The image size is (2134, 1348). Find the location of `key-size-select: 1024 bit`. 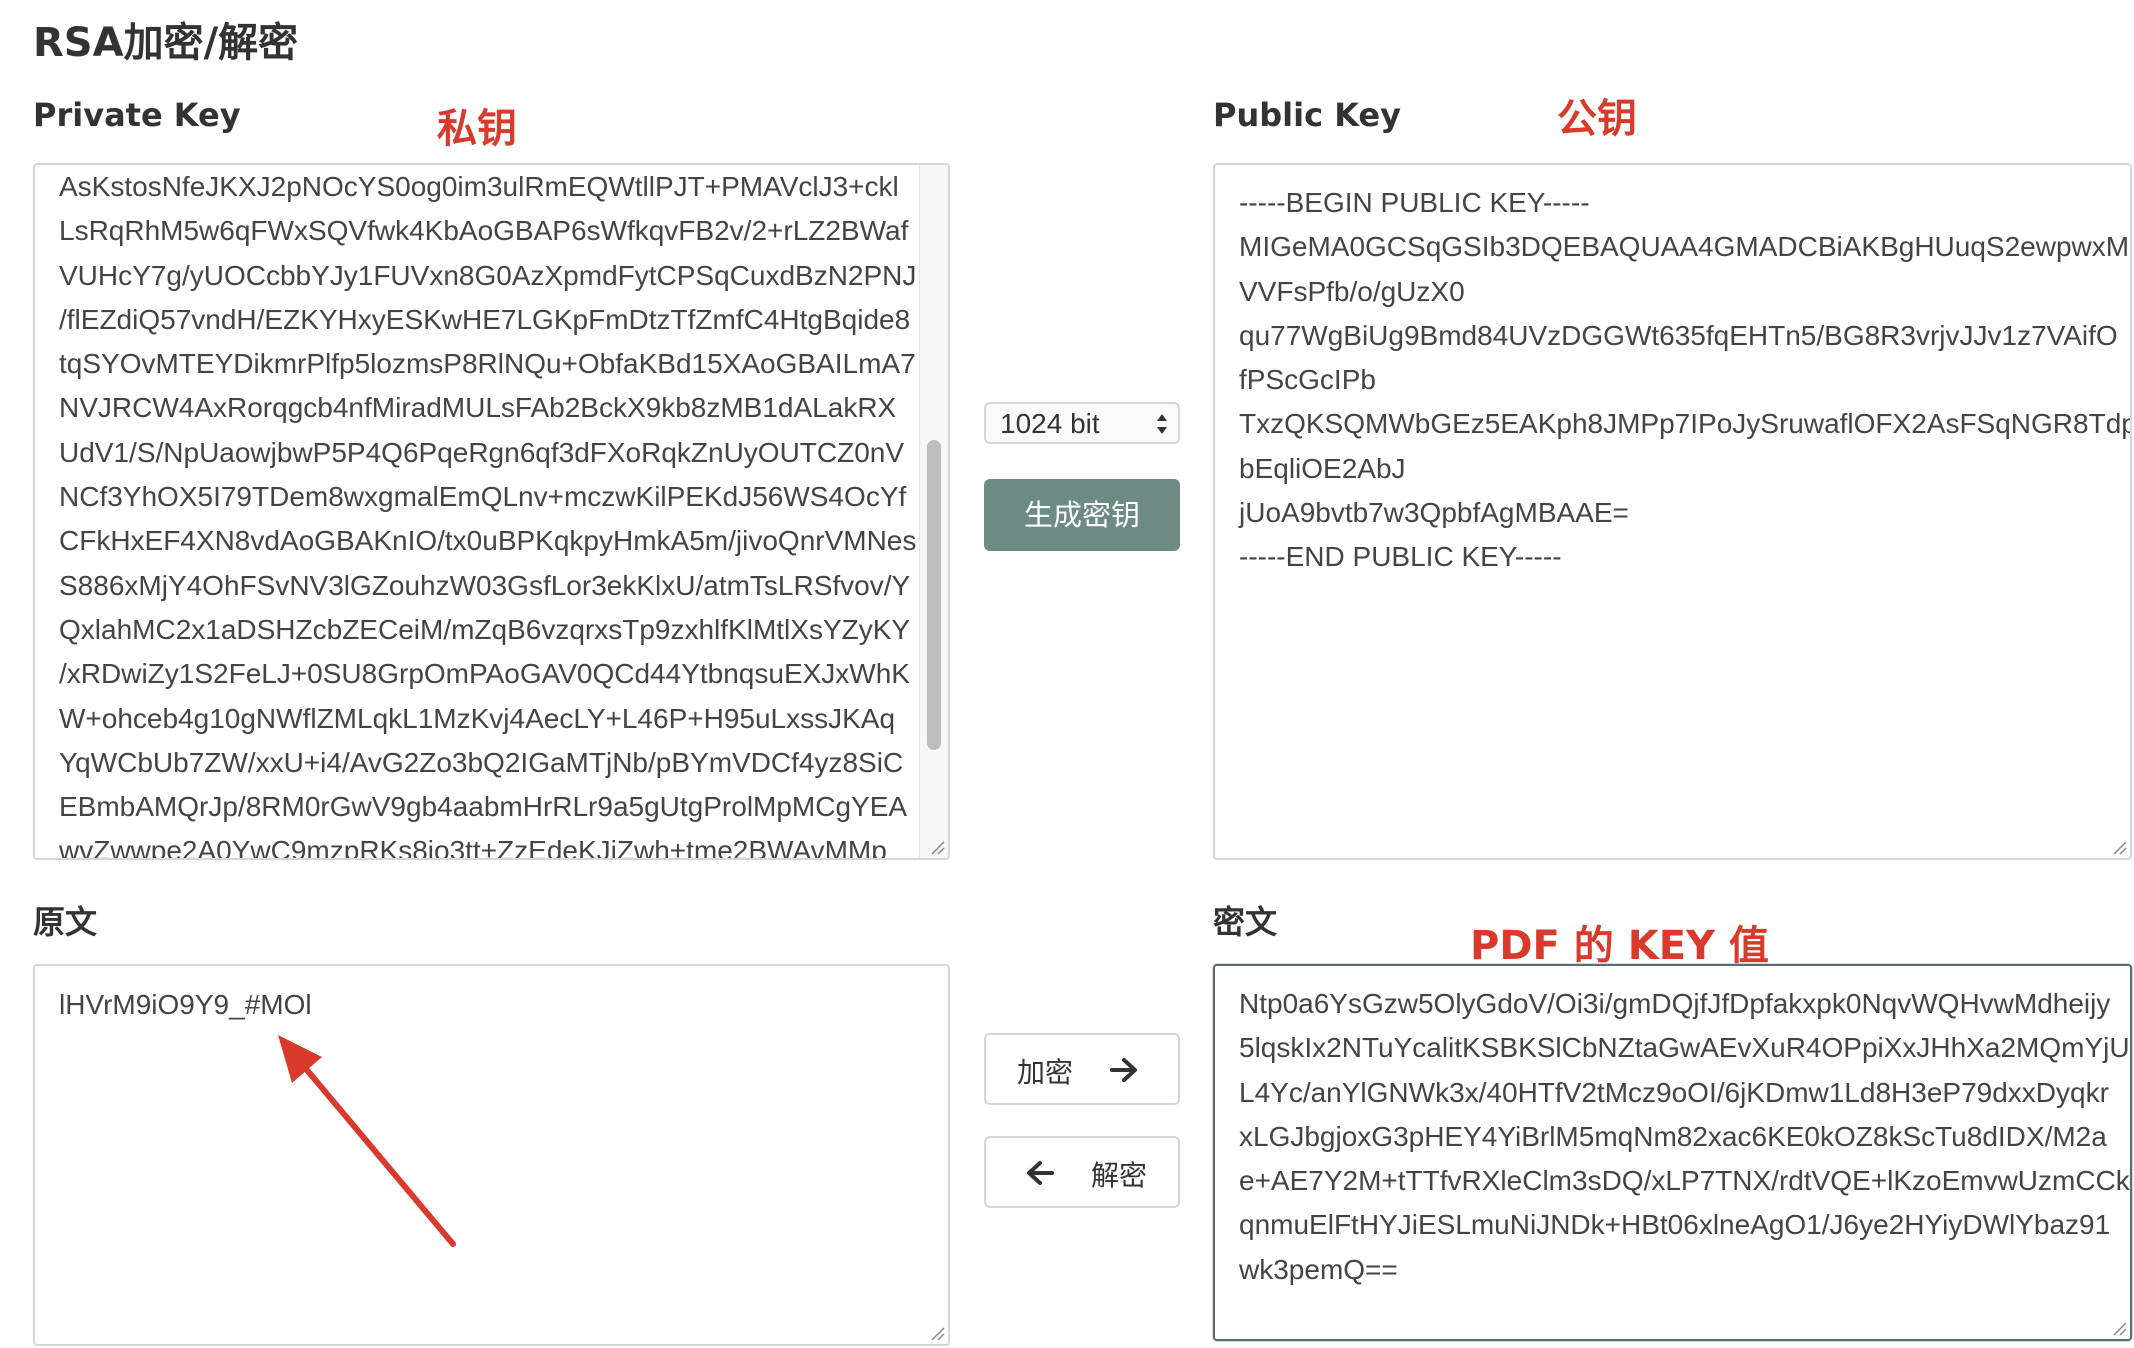

key-size-select: 1024 bit is located at coordinates (1082, 423).